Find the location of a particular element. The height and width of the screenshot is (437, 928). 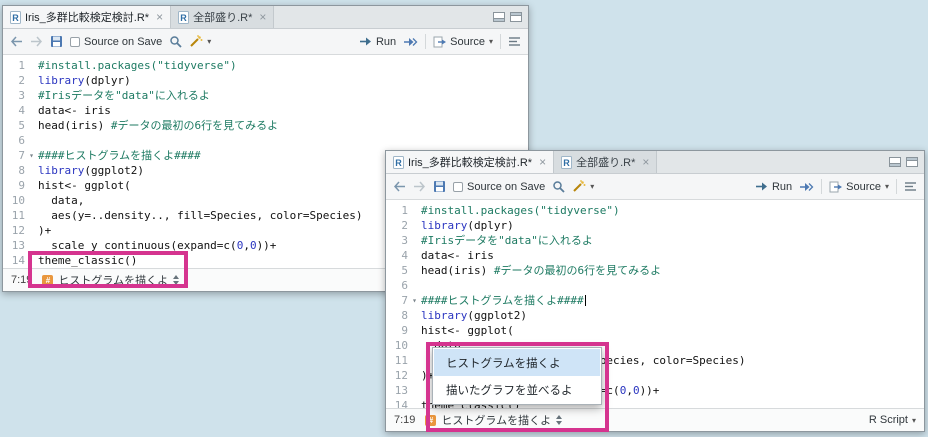

code-line: 8 library(ggplot2) is located at coordinates (655, 315).